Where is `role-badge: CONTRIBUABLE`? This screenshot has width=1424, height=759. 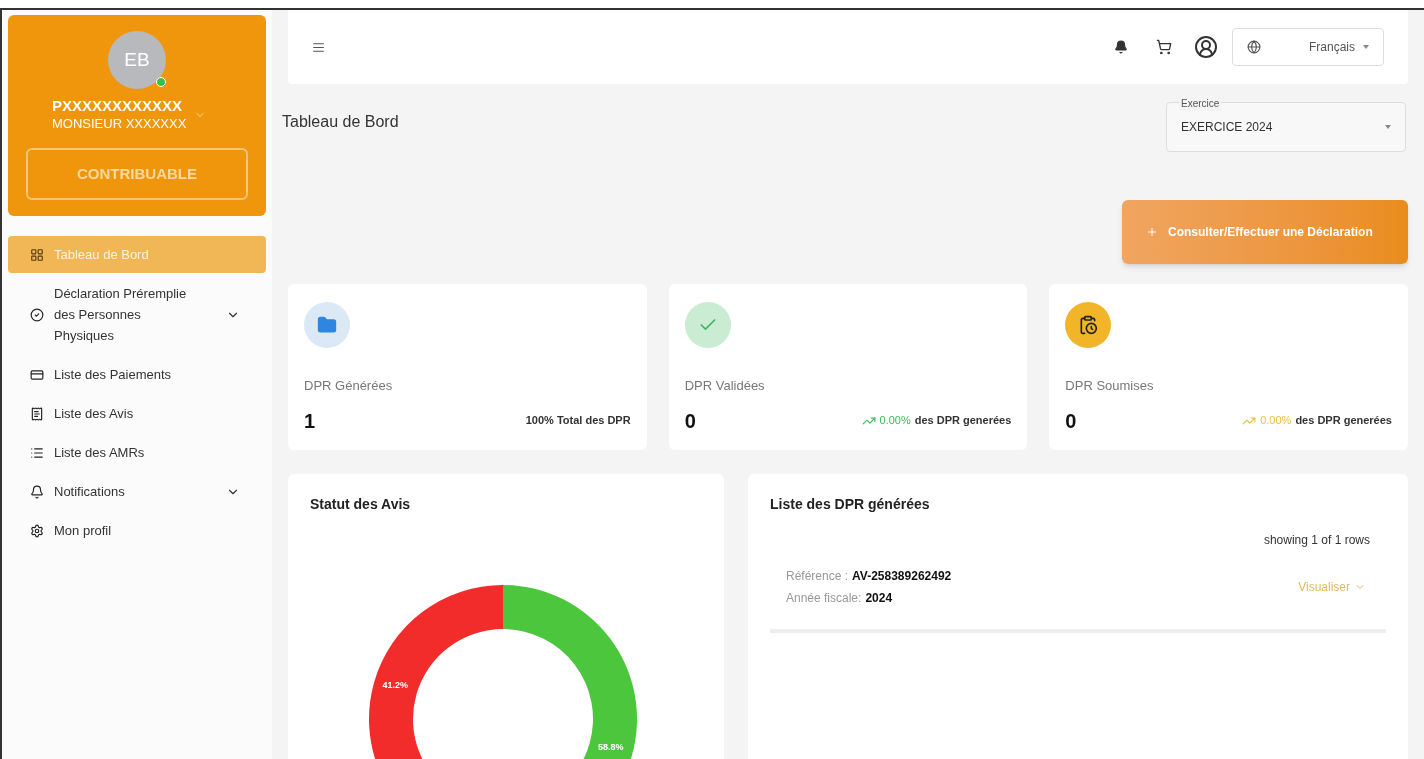 role-badge: CONTRIBUABLE is located at coordinates (137, 174).